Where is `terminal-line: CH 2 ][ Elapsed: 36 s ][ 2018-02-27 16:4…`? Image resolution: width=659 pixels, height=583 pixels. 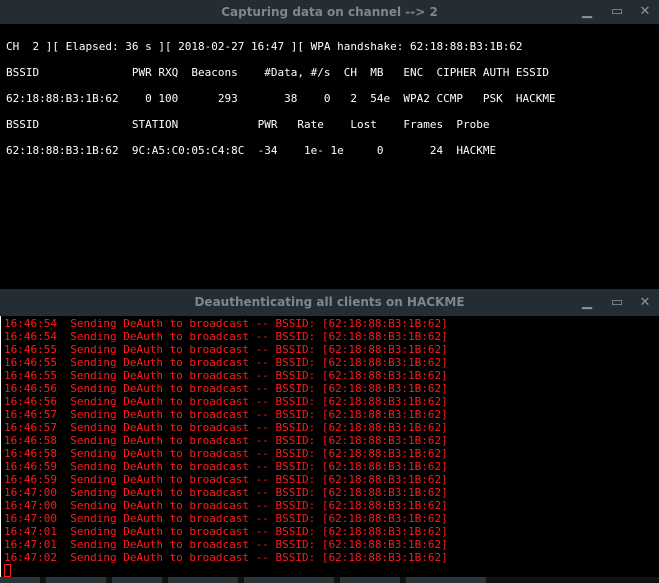
terminal-line: CH 2 ][ Elapsed: 36 s ][ 2018-02-27 16:4… is located at coordinates (264, 46).